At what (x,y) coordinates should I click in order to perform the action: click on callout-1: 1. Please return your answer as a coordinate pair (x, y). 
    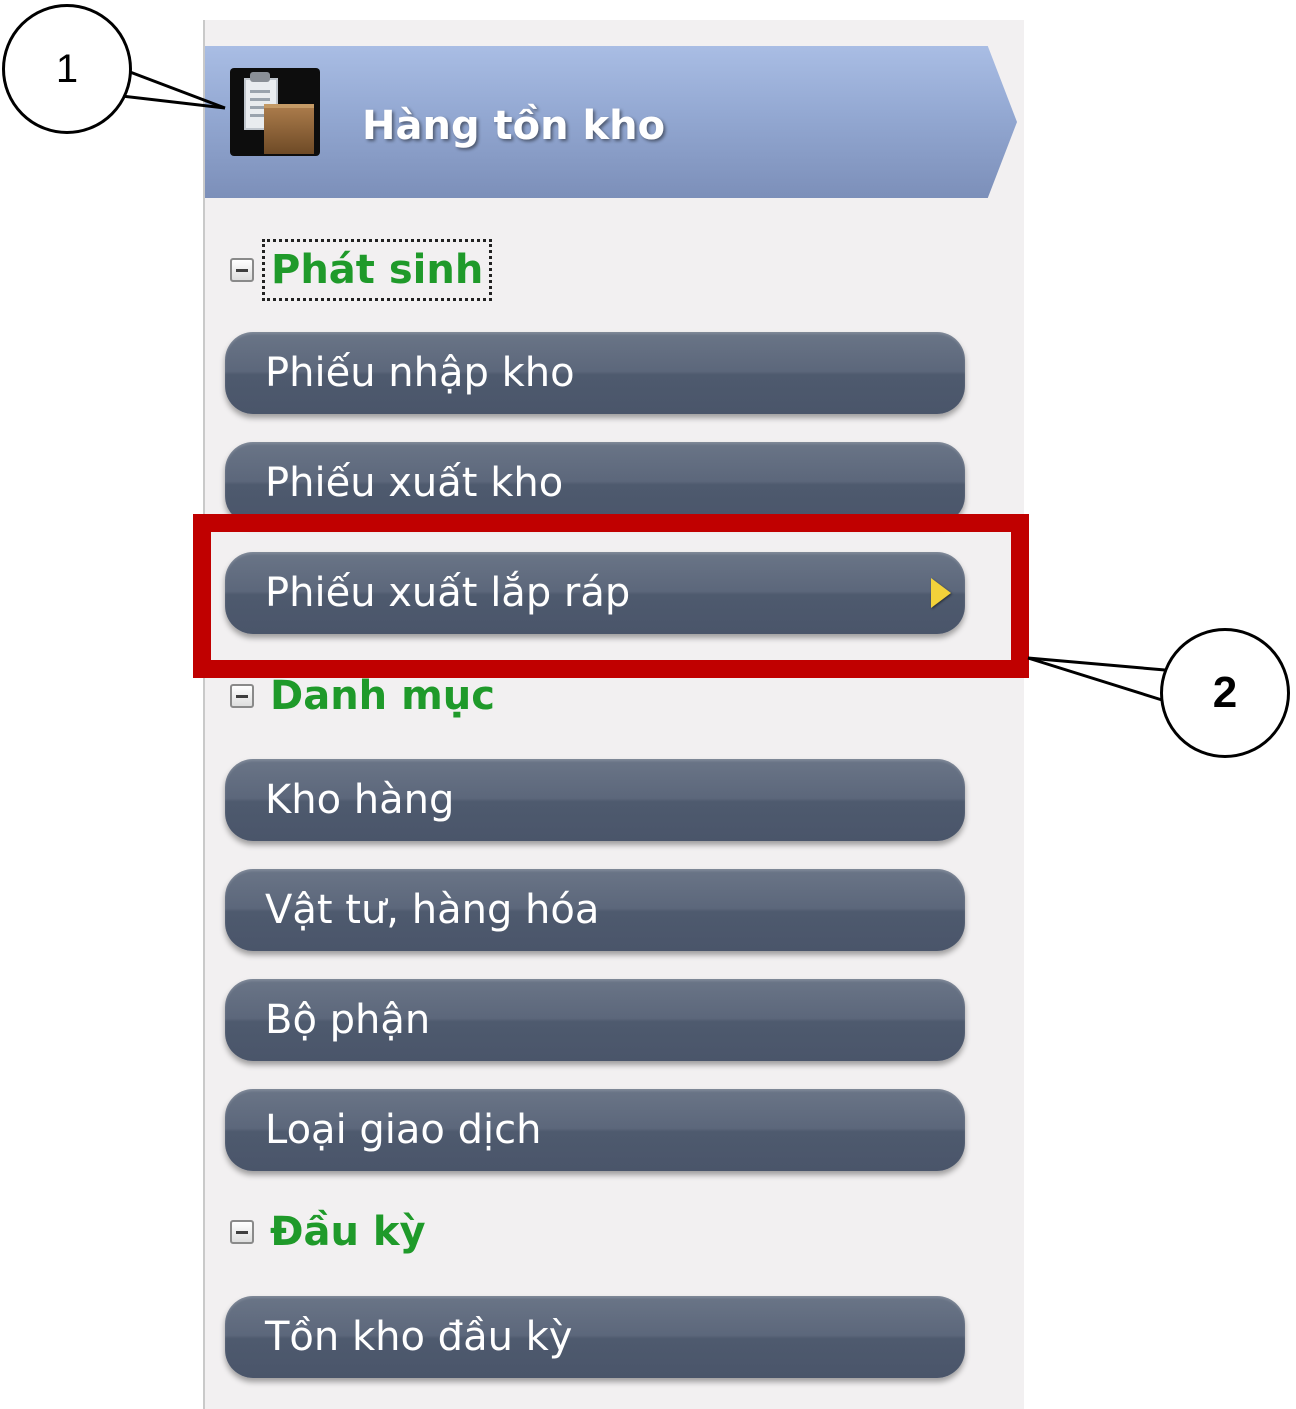
    Looking at the image, I should click on (67, 69).